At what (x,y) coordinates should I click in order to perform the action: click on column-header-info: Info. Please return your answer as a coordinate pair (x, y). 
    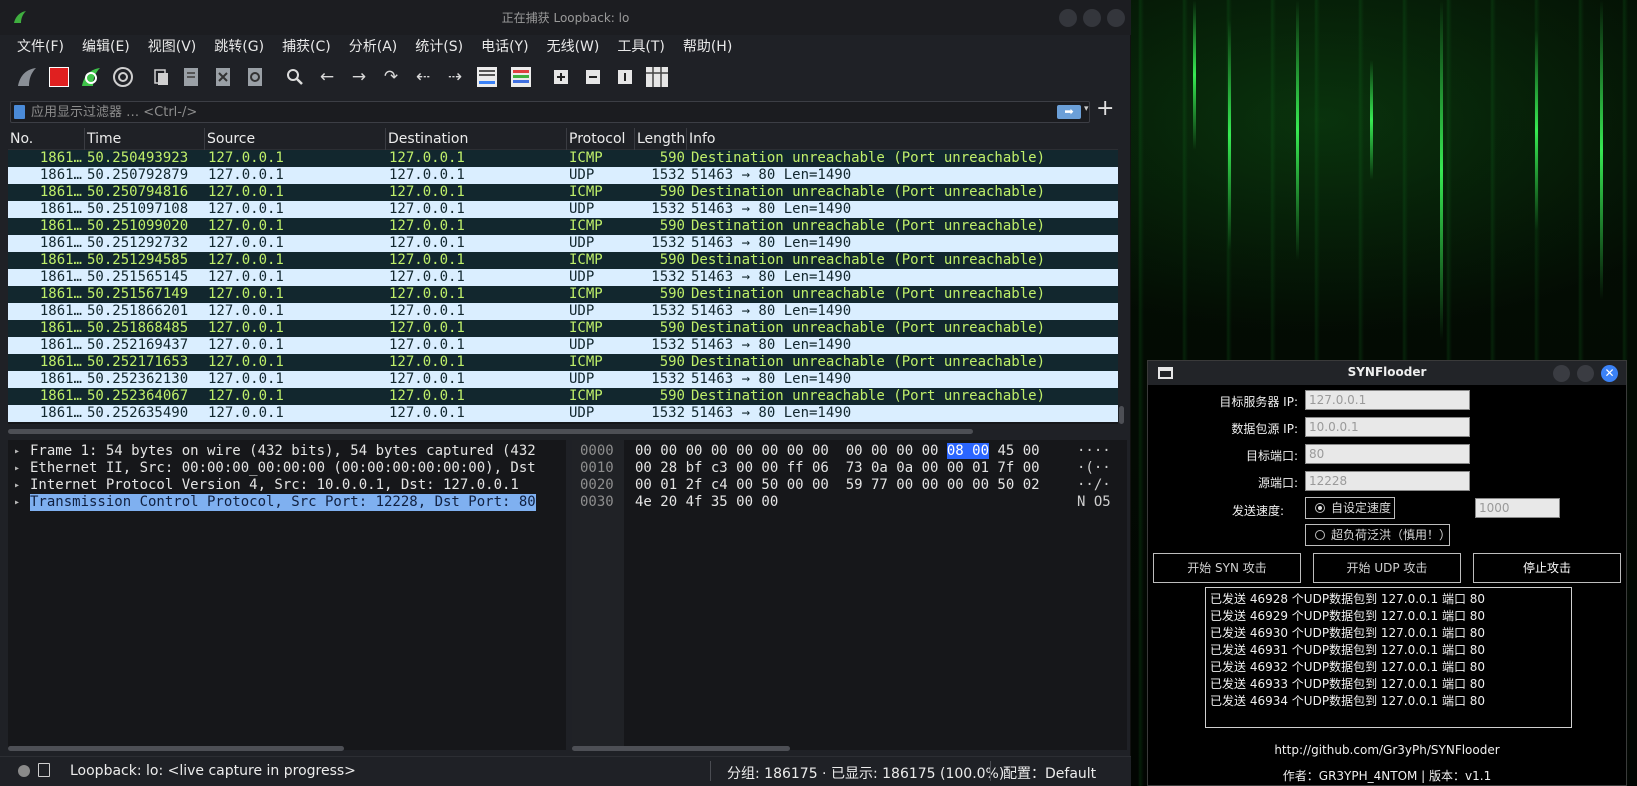
    Looking at the image, I should click on (902, 139).